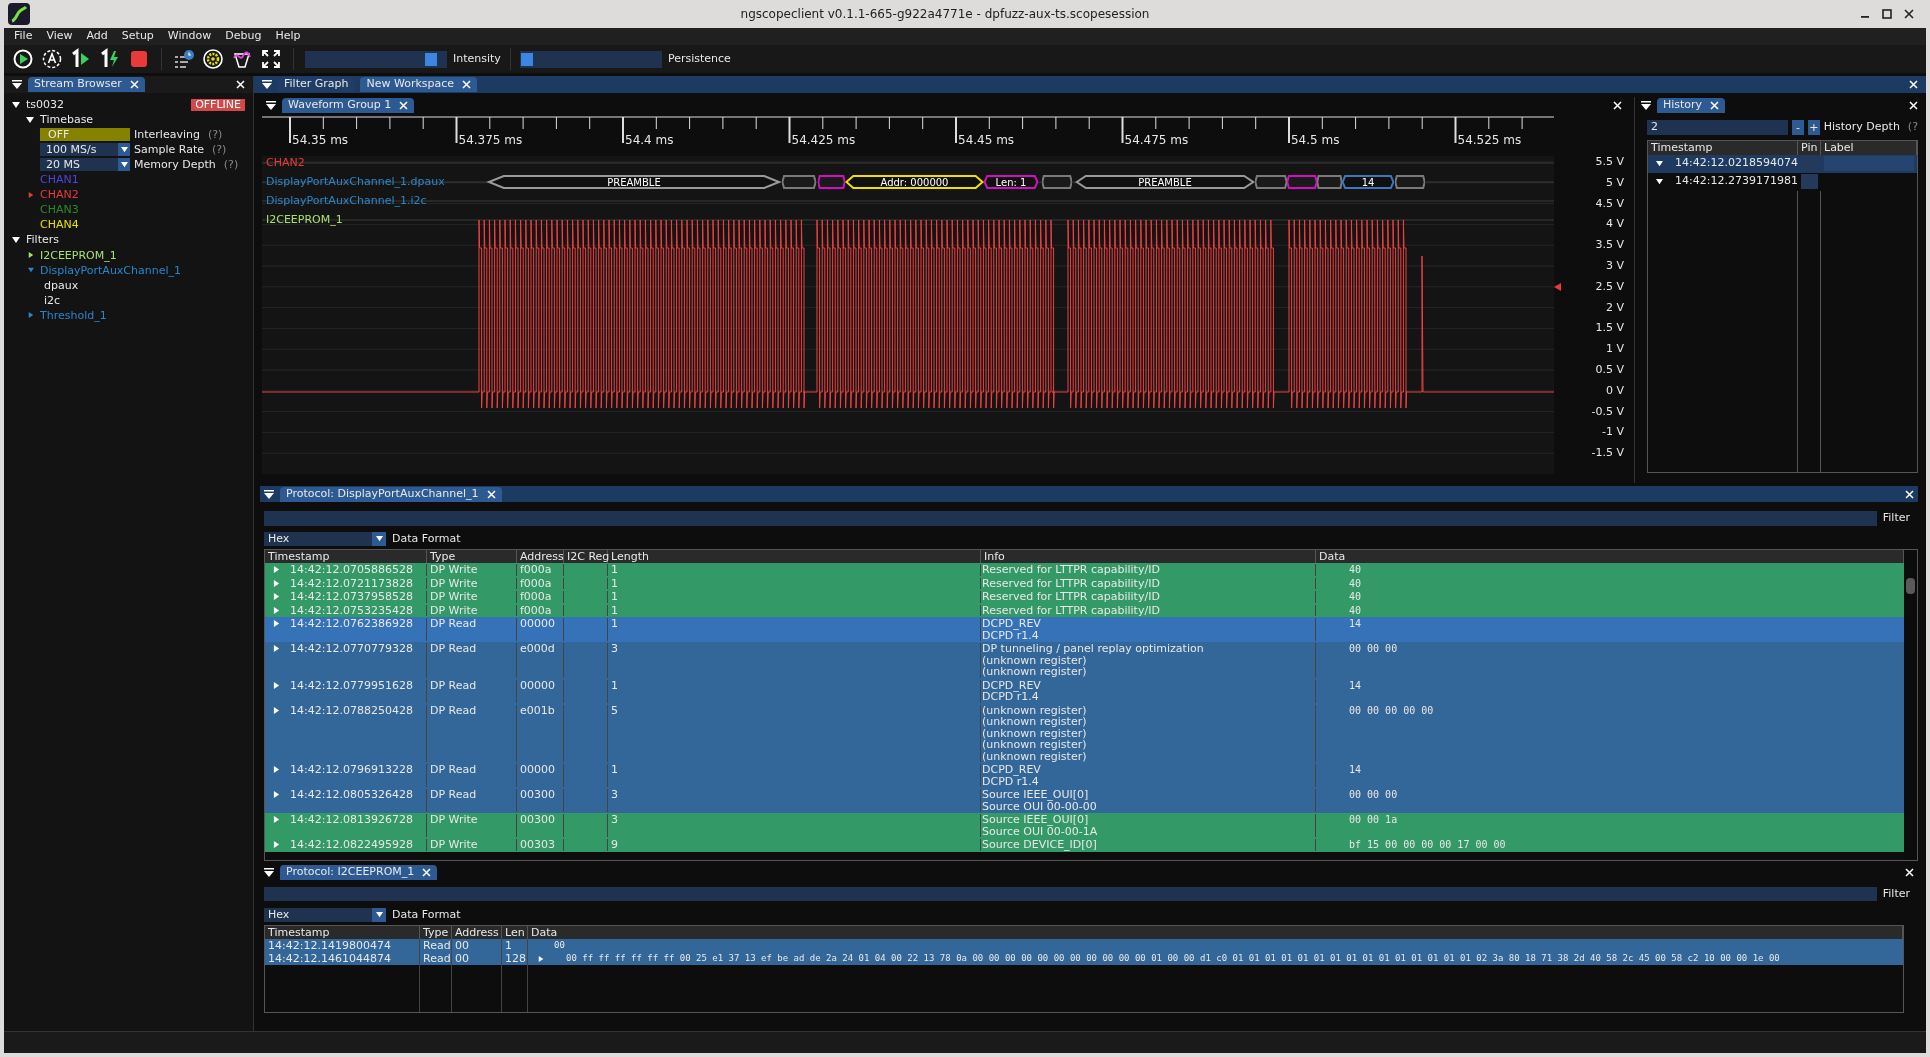 The width and height of the screenshot is (1930, 1057). Describe the element at coordinates (1813, 127) in the screenshot. I see `increment-button: +` at that location.